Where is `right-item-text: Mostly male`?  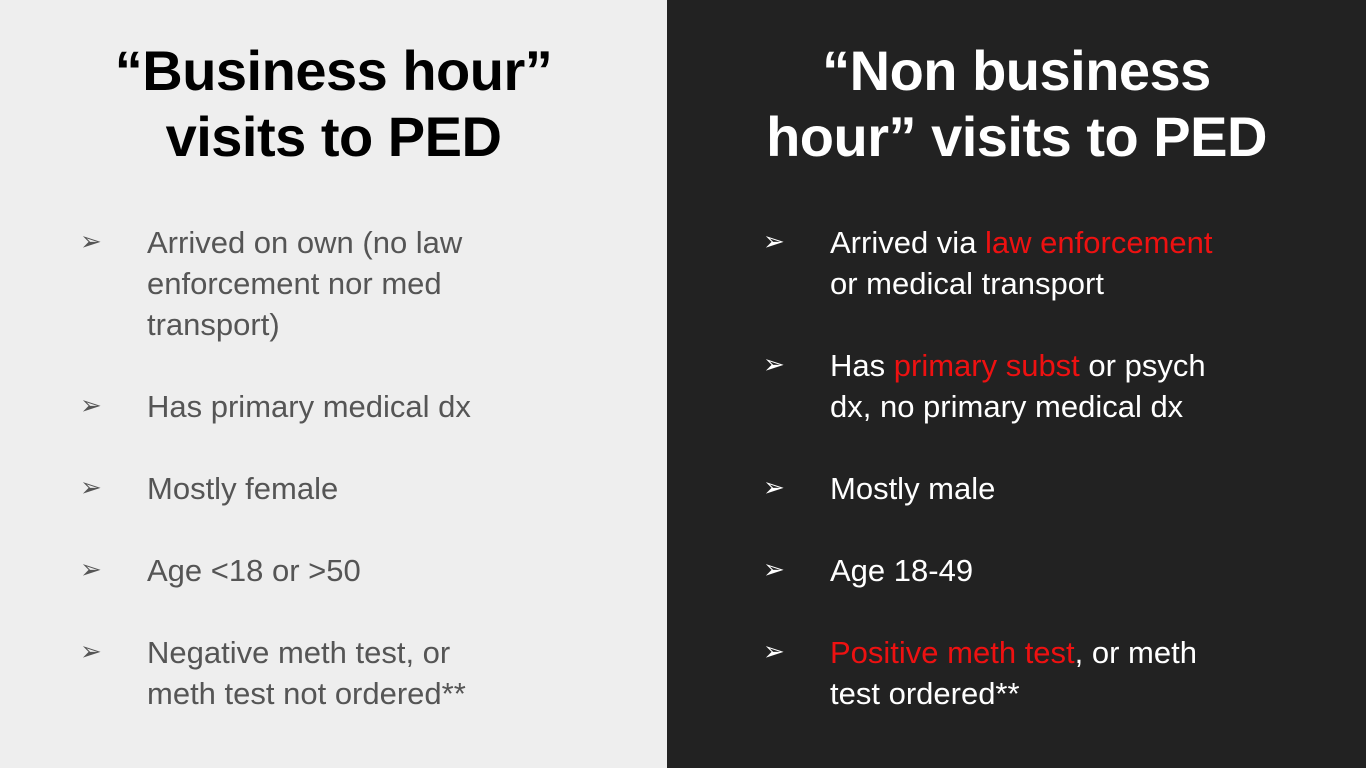
right-item-text: Mostly male is located at coordinates (912, 488).